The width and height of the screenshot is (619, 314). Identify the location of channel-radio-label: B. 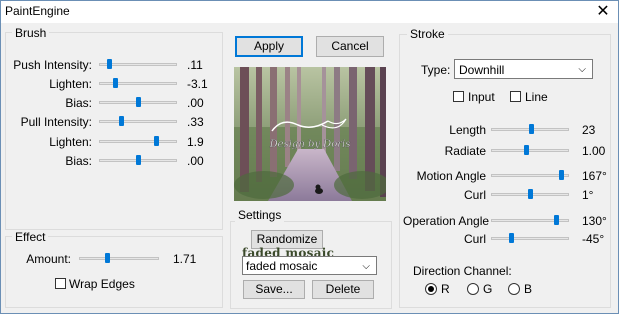
(528, 289).